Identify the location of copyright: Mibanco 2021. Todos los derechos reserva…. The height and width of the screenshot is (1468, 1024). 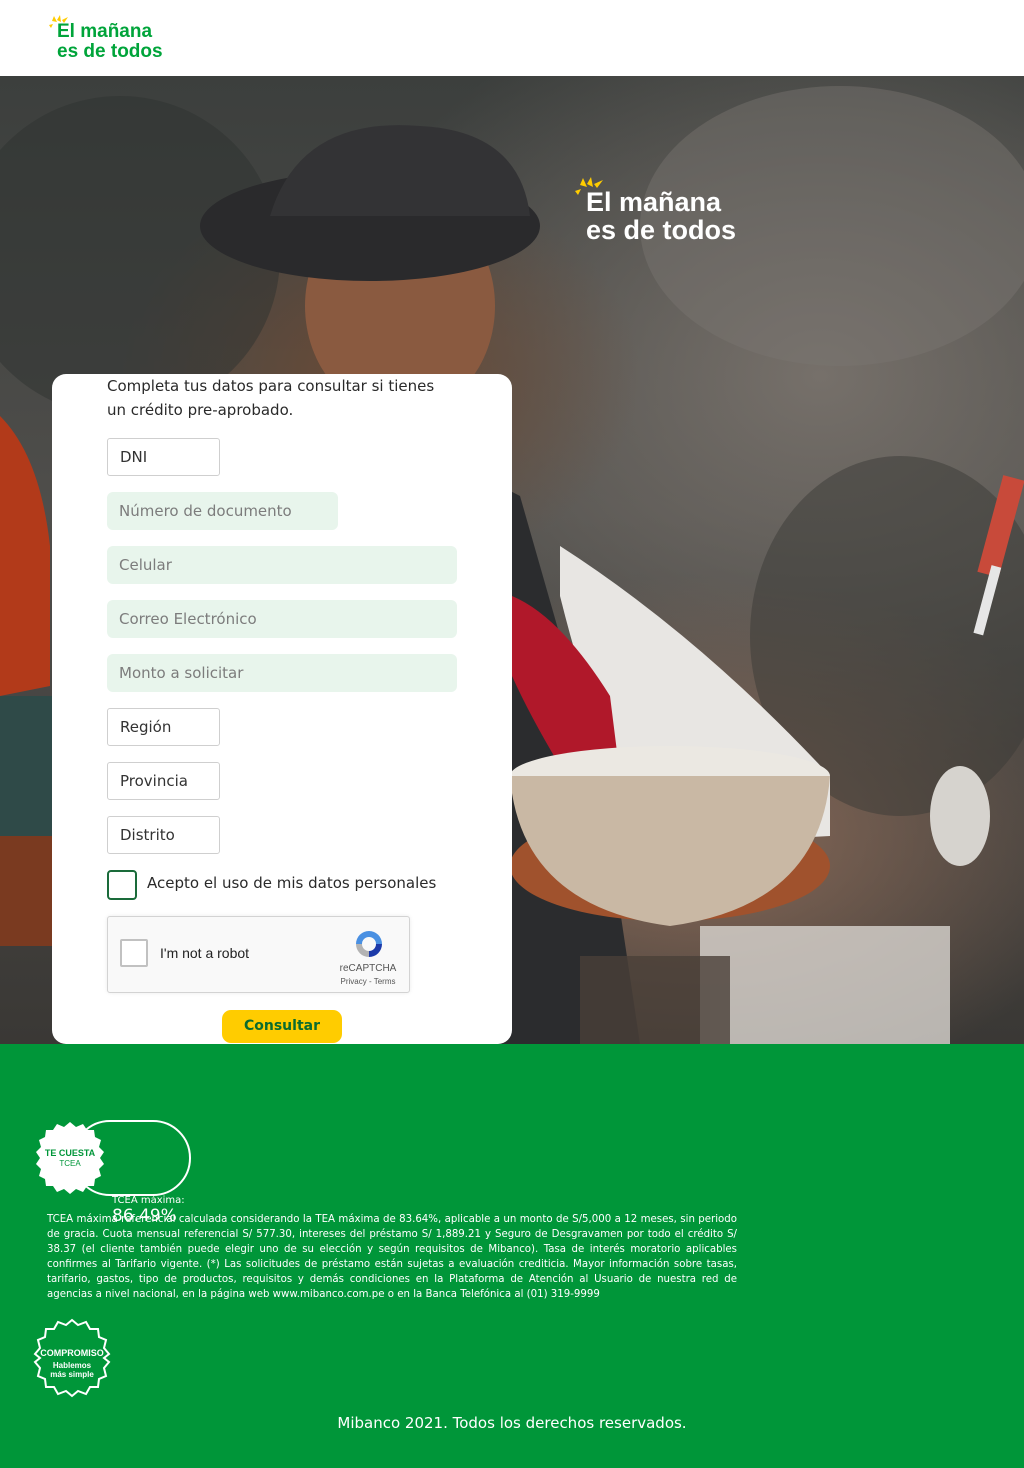
(512, 1423).